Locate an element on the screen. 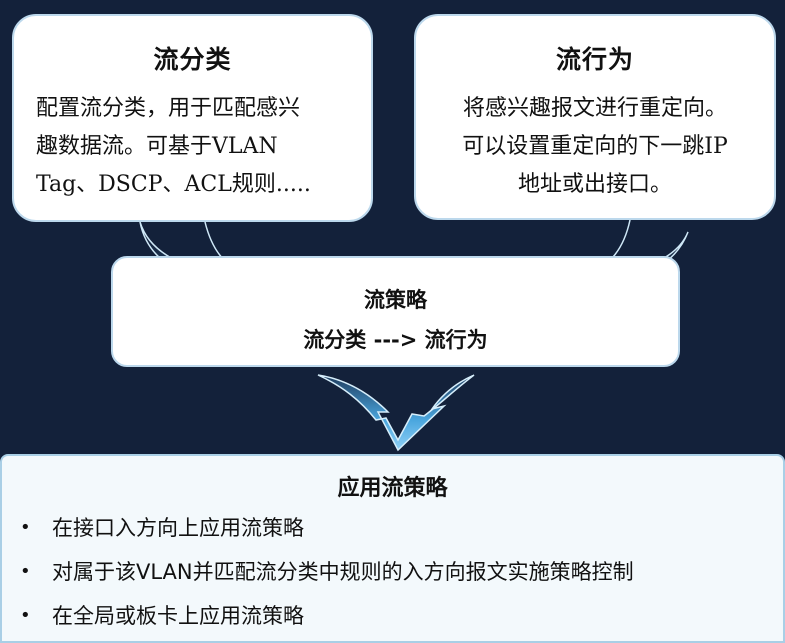 The image size is (785, 643). flow-policy-box: 流策略 流分类 ---> 流行为 is located at coordinates (395, 311).